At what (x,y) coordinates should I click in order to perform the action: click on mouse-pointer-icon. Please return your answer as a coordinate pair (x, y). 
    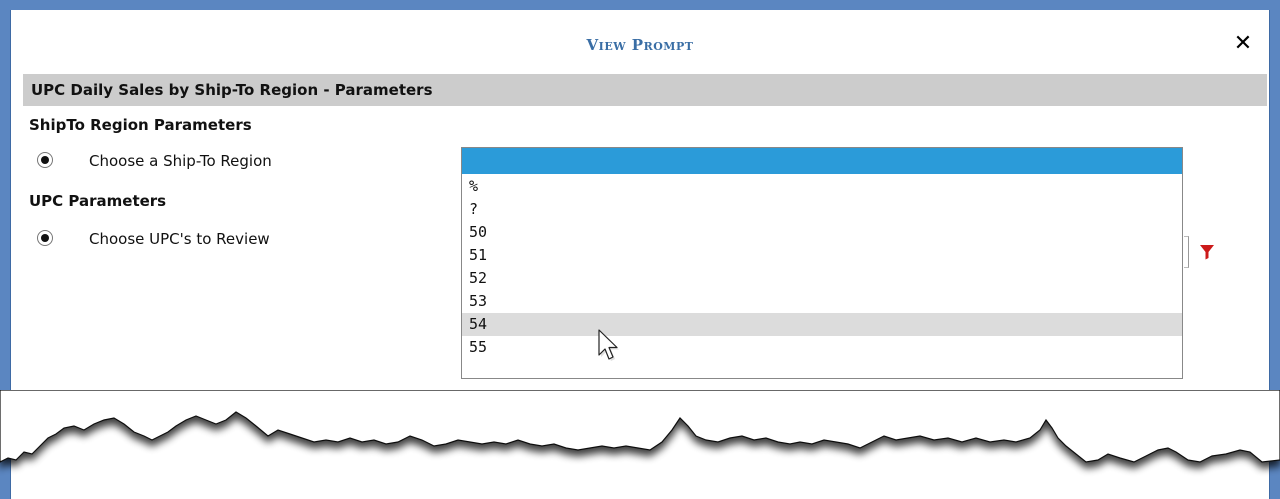
    Looking at the image, I should click on (609, 346).